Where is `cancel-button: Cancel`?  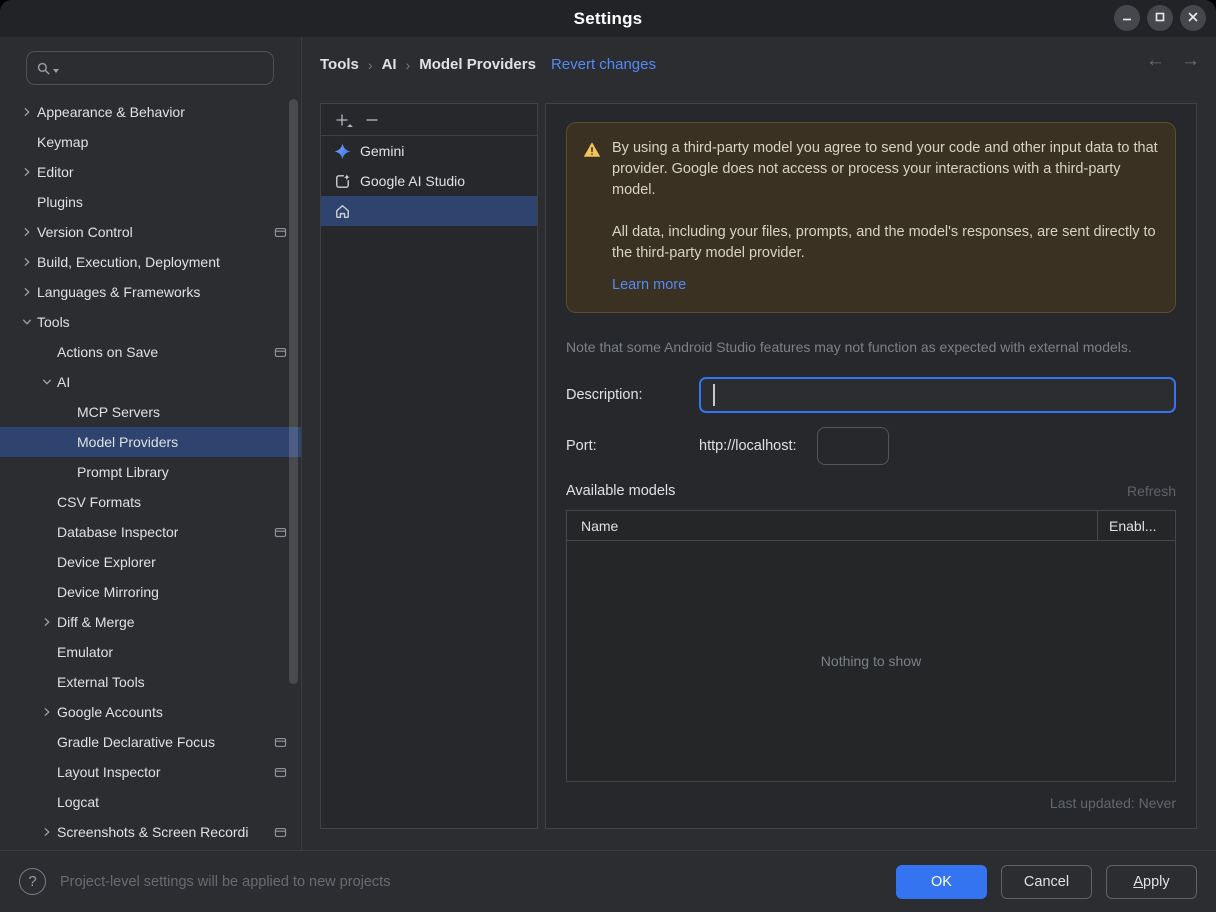
cancel-button: Cancel is located at coordinates (1046, 881).